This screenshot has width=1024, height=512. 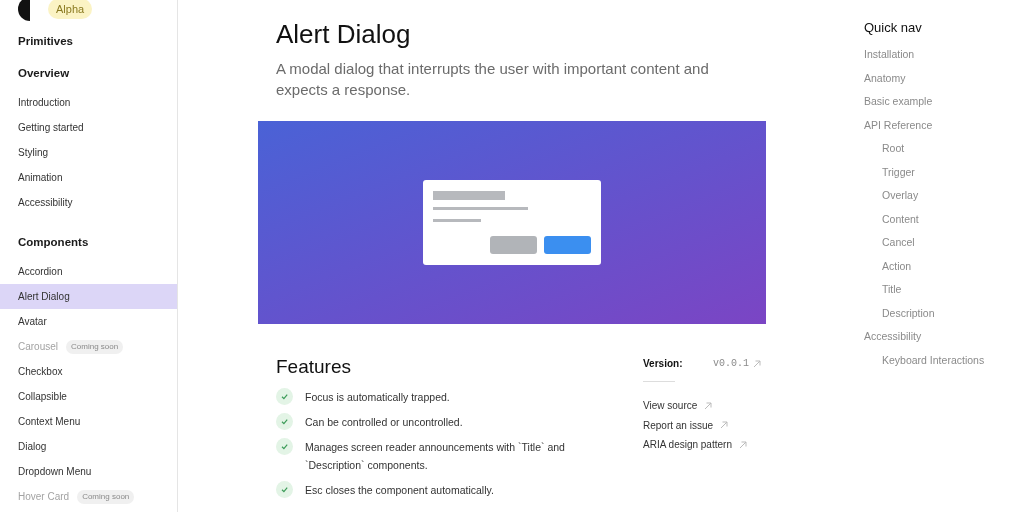 I want to click on section-title: Features, so click(x=314, y=367).